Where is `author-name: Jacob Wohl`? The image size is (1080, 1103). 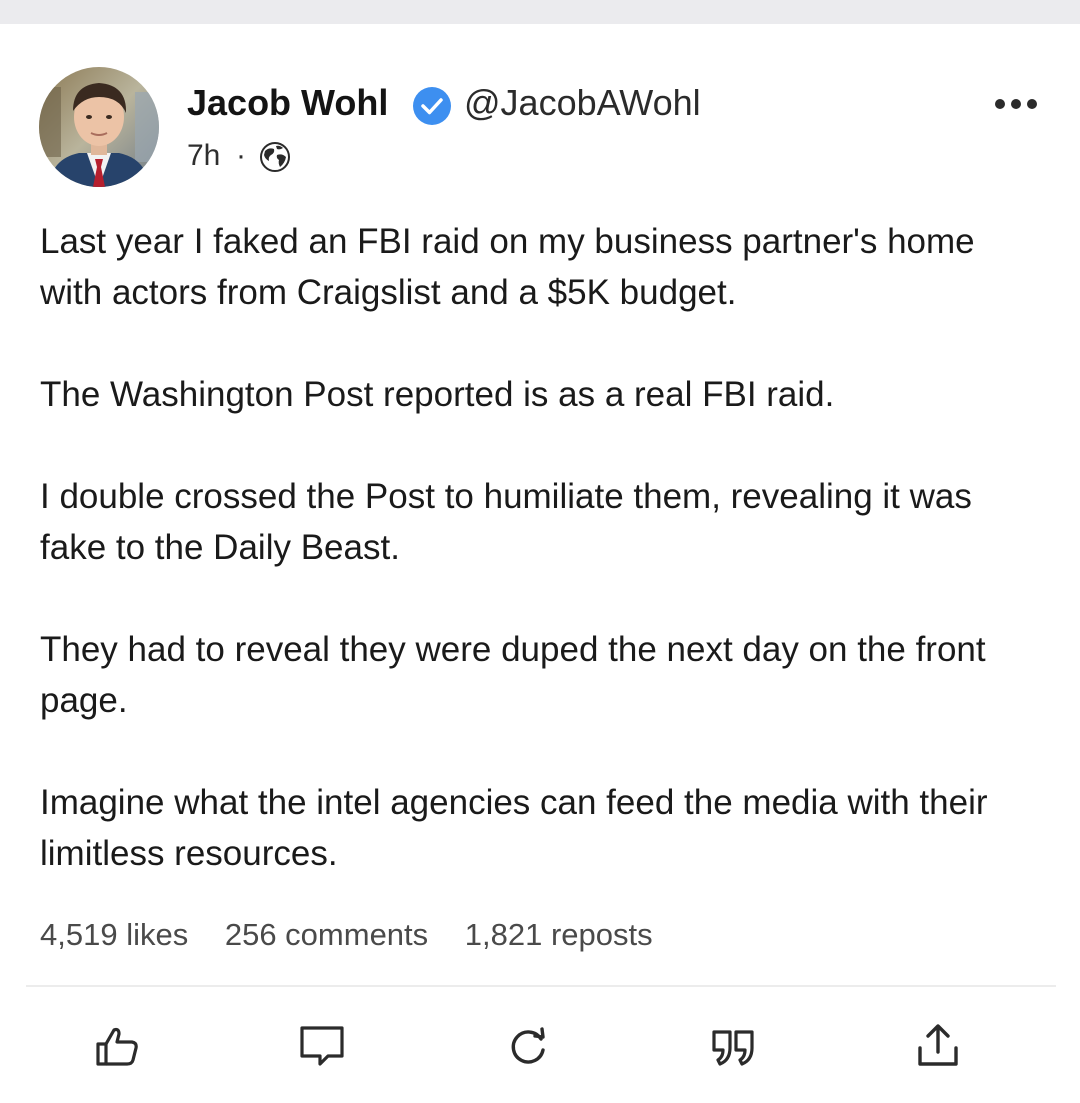 author-name: Jacob Wohl is located at coordinates (287, 103).